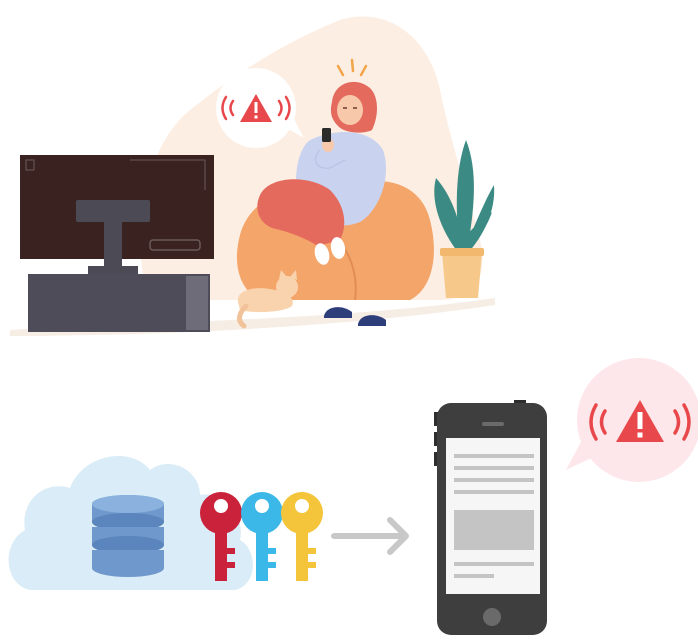 Image resolution: width=698 pixels, height=637 pixels. What do you see at coordinates (462, 275) in the screenshot?
I see `plant-pot` at bounding box center [462, 275].